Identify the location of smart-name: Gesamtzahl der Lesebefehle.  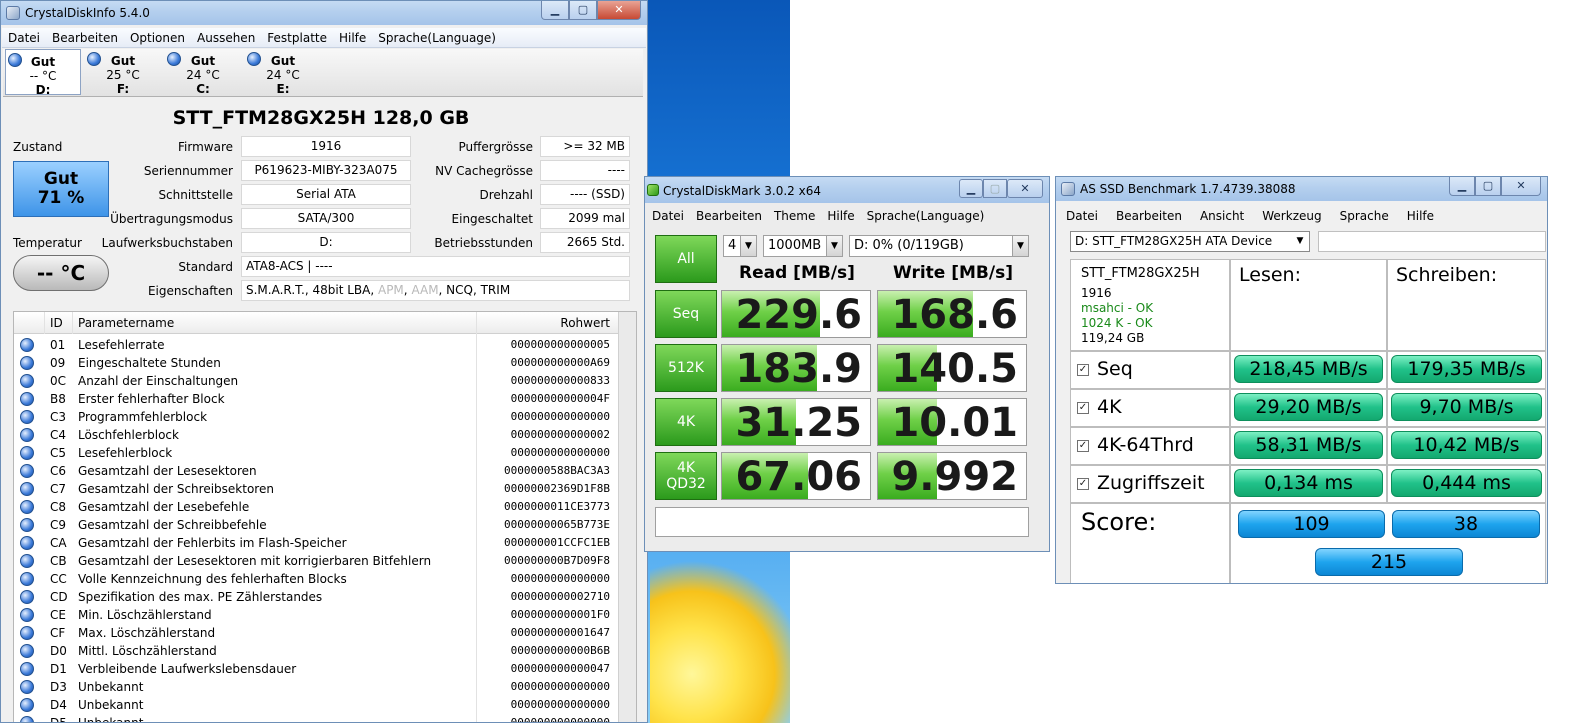
(164, 507).